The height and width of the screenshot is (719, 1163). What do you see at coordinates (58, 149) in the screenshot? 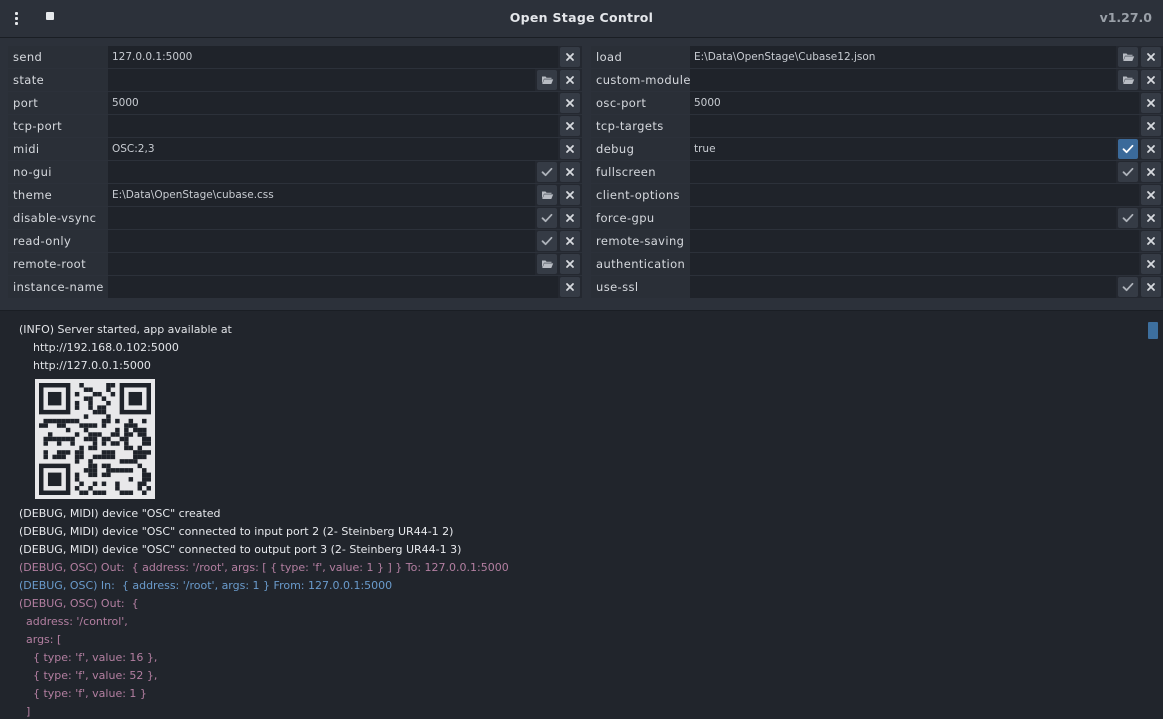
I see `config-key-label: midi` at bounding box center [58, 149].